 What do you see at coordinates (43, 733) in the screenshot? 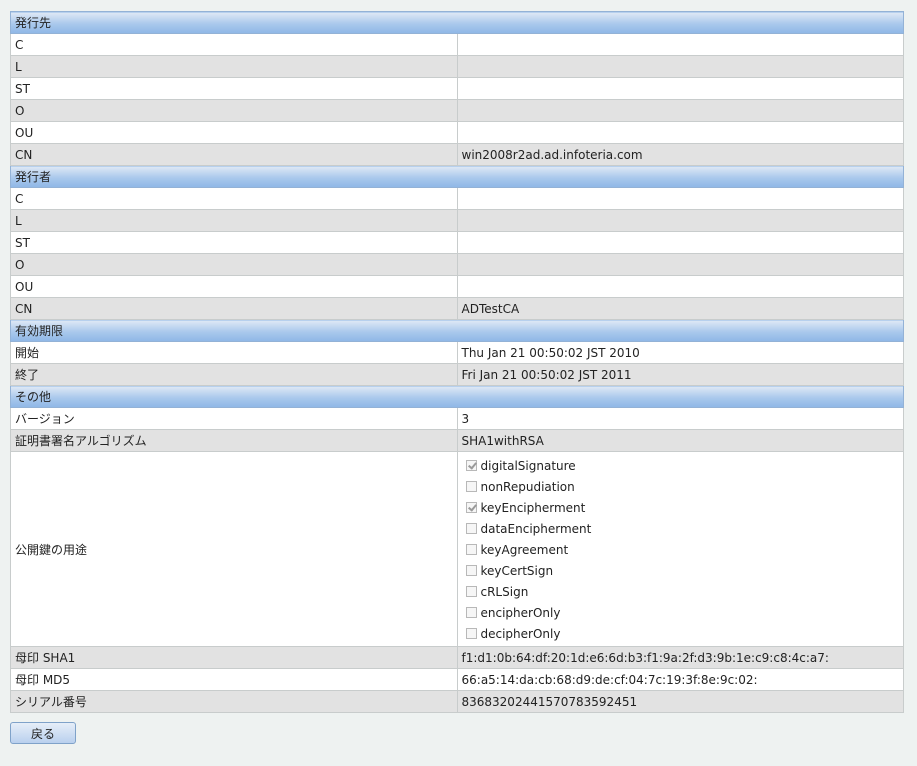
I see `back-button: 戻る` at bounding box center [43, 733].